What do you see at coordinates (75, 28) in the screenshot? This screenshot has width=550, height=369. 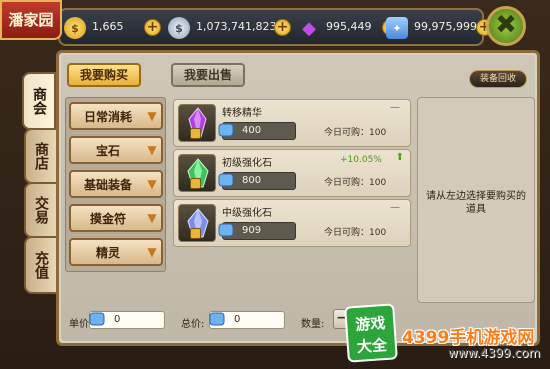 I see `gold-coin-icon: $` at bounding box center [75, 28].